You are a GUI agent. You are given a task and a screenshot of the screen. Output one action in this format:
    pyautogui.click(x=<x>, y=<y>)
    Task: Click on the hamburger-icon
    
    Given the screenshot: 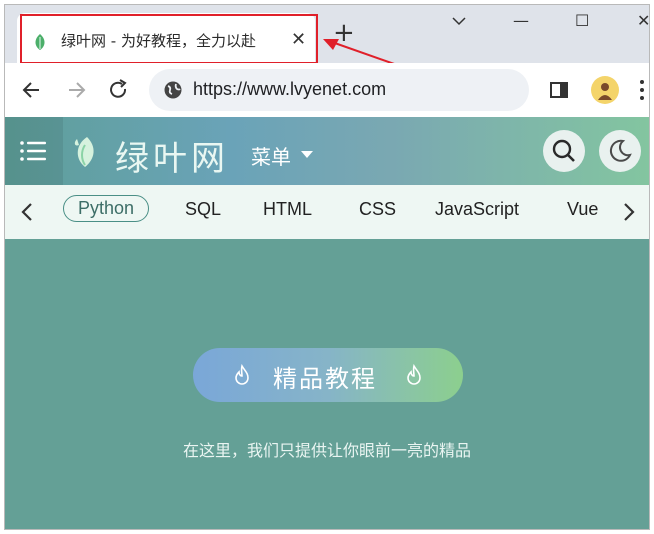 What is the action you would take?
    pyautogui.click(x=33, y=151)
    